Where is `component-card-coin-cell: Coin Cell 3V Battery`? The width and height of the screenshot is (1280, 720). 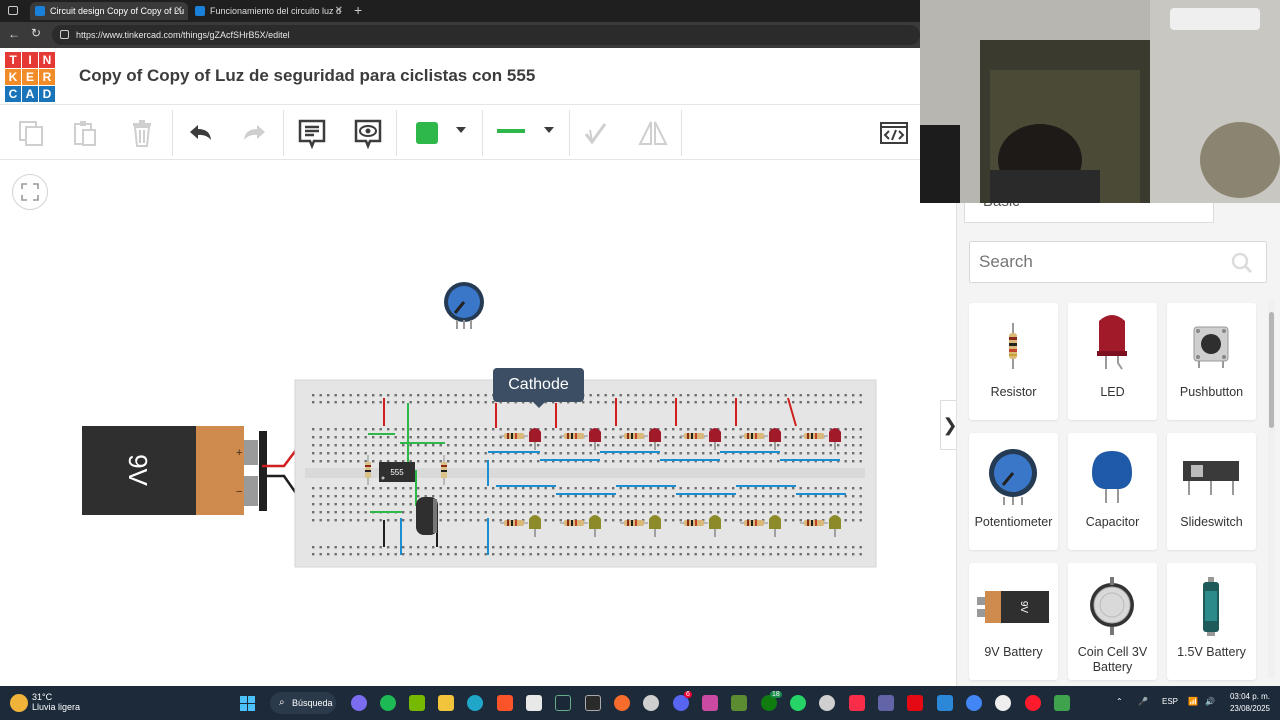 component-card-coin-cell: Coin Cell 3V Battery is located at coordinates (1112, 621).